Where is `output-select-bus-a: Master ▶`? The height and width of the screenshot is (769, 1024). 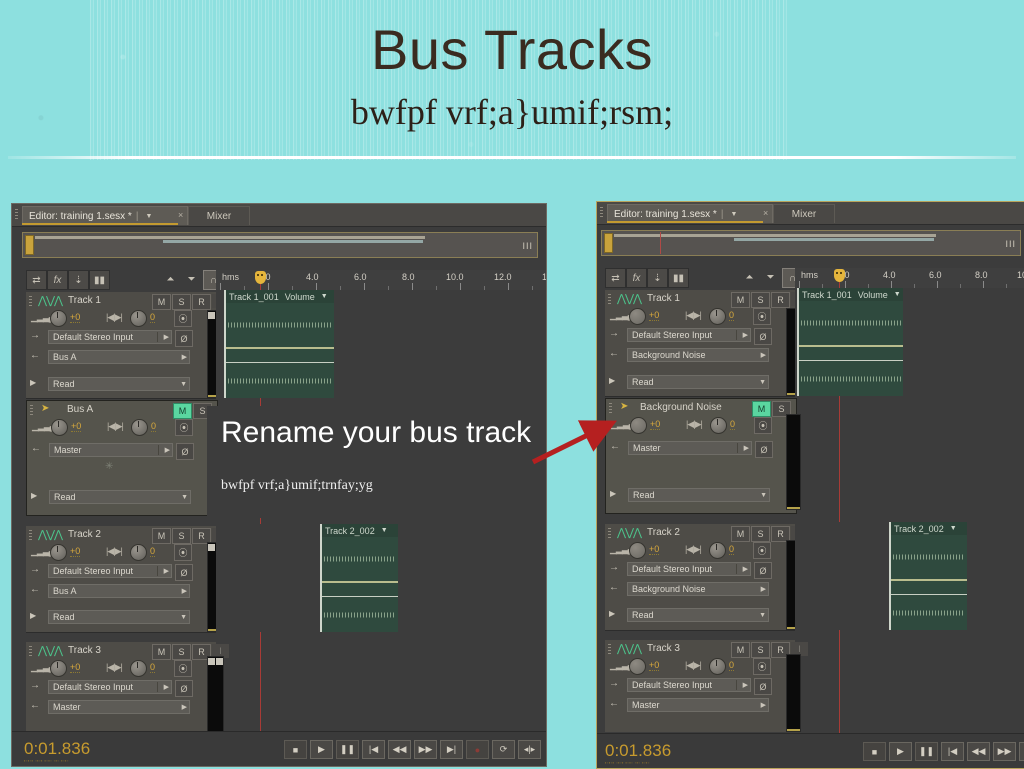 output-select-bus-a: Master ▶ is located at coordinates (111, 450).